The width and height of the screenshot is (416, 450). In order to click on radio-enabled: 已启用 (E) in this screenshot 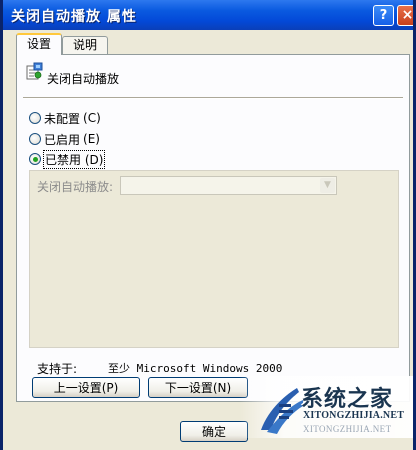, I will do `click(64, 139)`.